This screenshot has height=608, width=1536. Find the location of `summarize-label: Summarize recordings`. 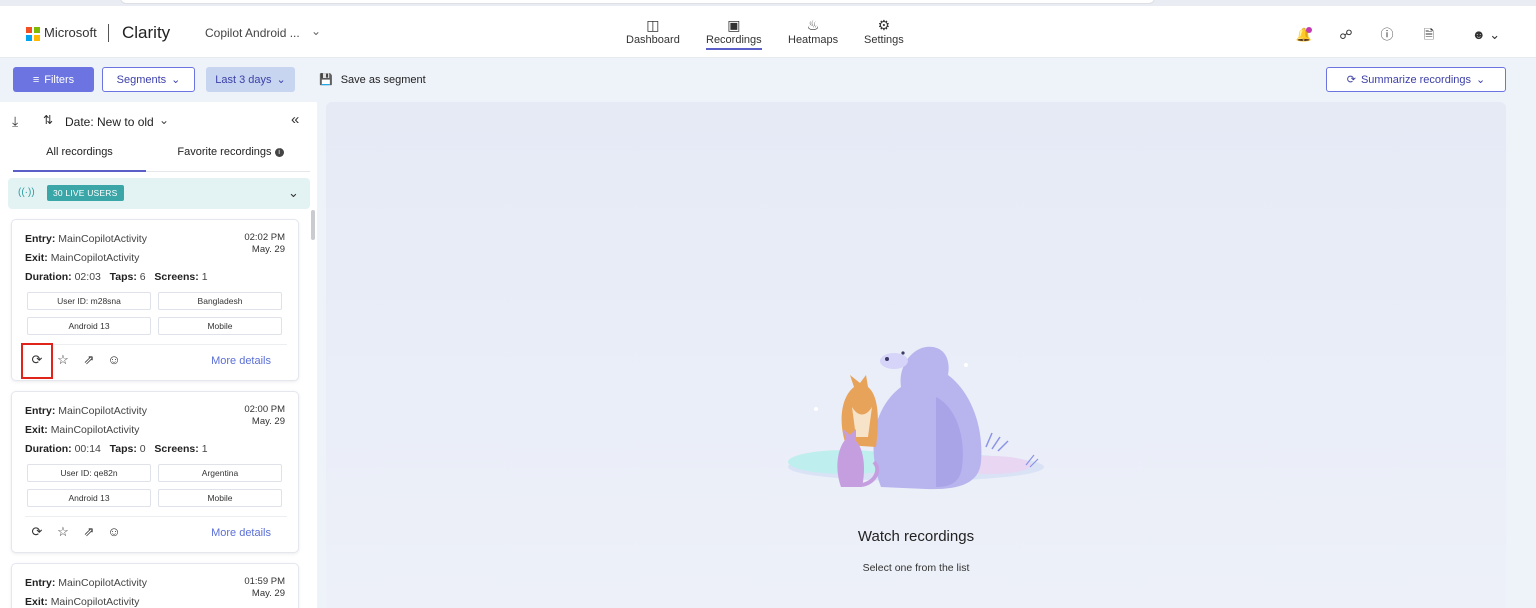

summarize-label: Summarize recordings is located at coordinates (1416, 79).